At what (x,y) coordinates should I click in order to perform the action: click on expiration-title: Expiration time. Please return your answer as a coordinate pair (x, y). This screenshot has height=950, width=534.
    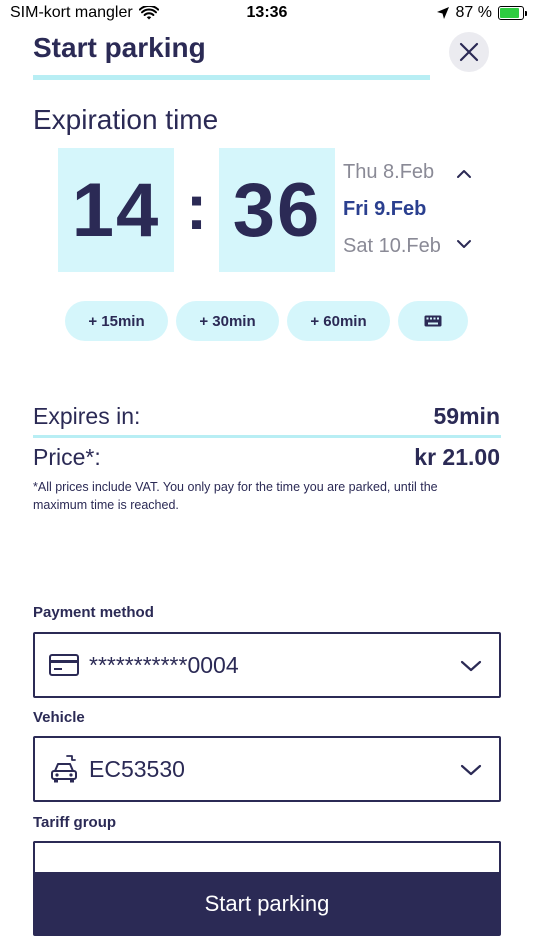
    Looking at the image, I should click on (126, 119).